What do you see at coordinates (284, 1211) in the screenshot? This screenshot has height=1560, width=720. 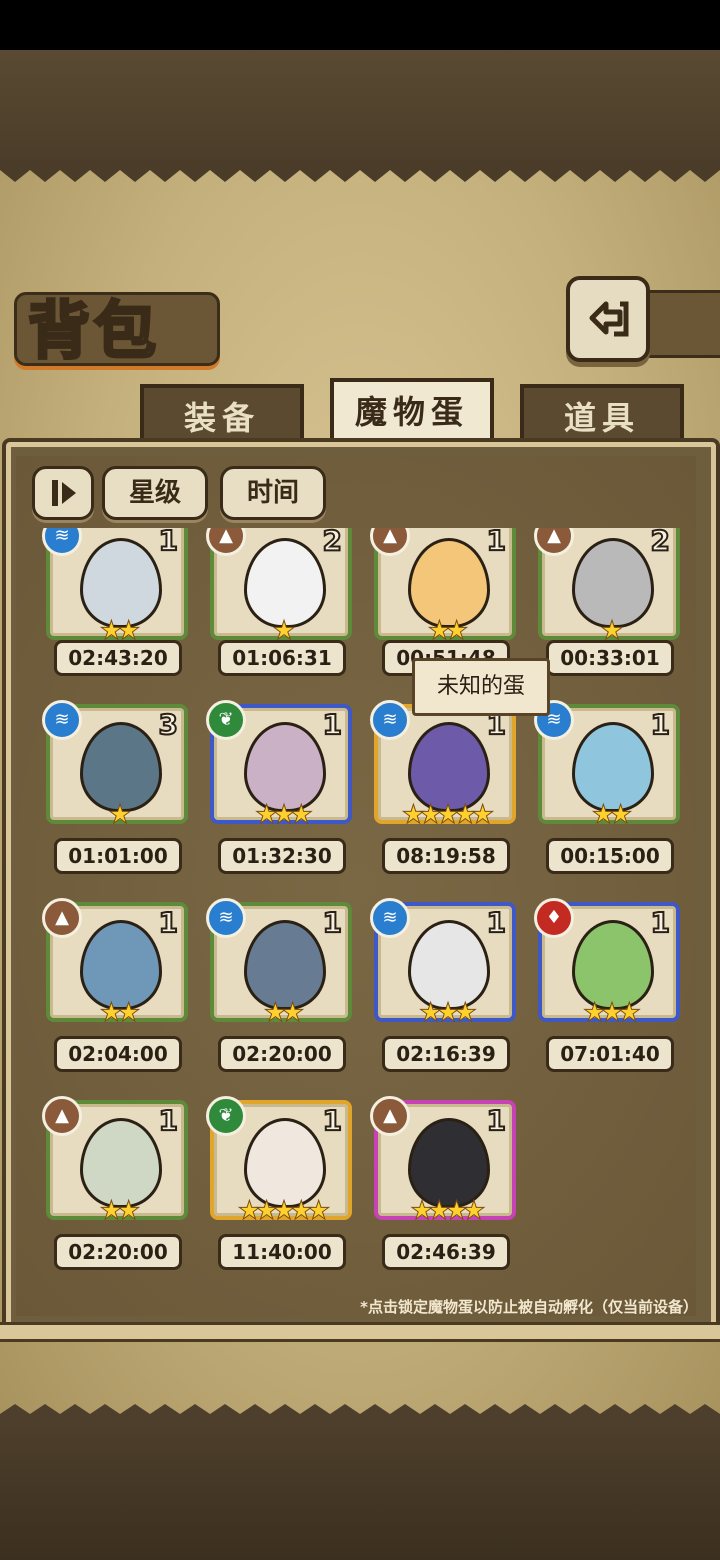 I see `star-rating: ★★★★★` at bounding box center [284, 1211].